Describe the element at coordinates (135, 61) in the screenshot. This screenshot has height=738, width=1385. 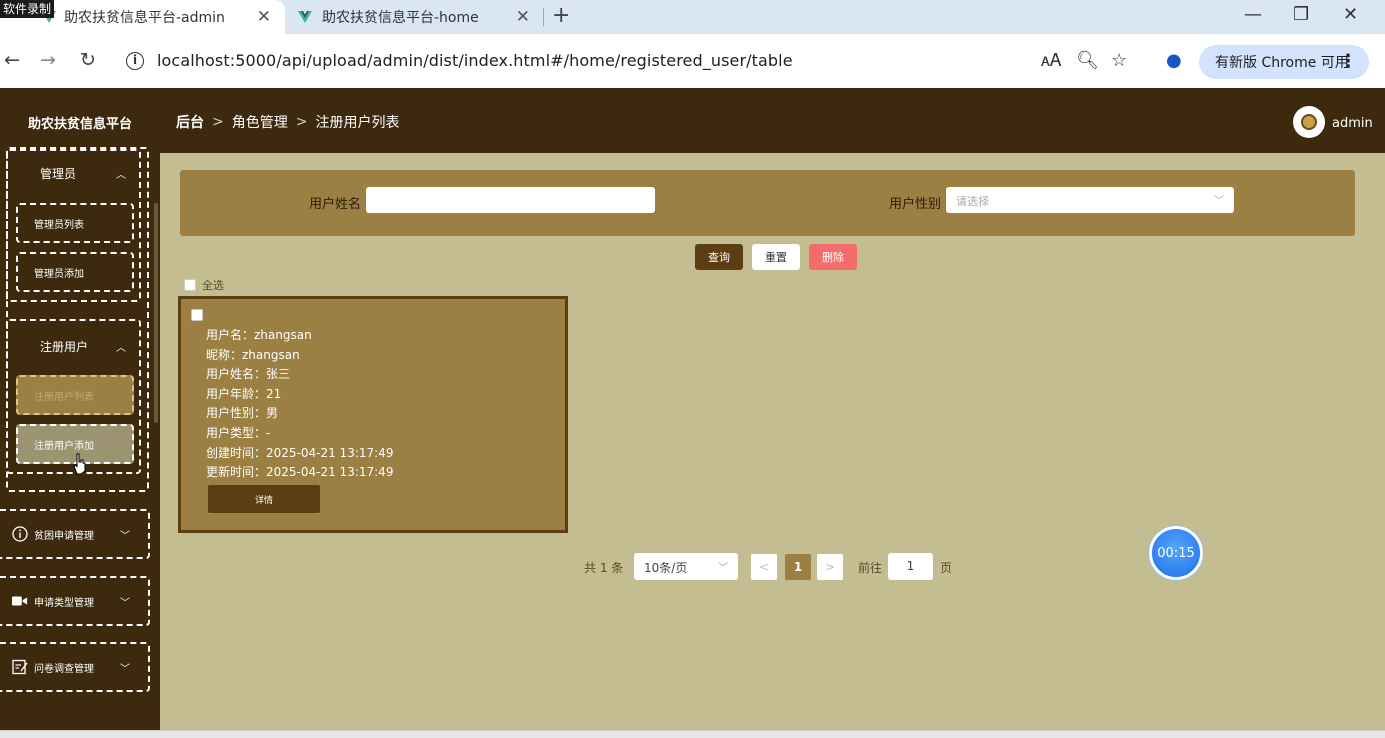
I see `site-info-icon: i` at that location.